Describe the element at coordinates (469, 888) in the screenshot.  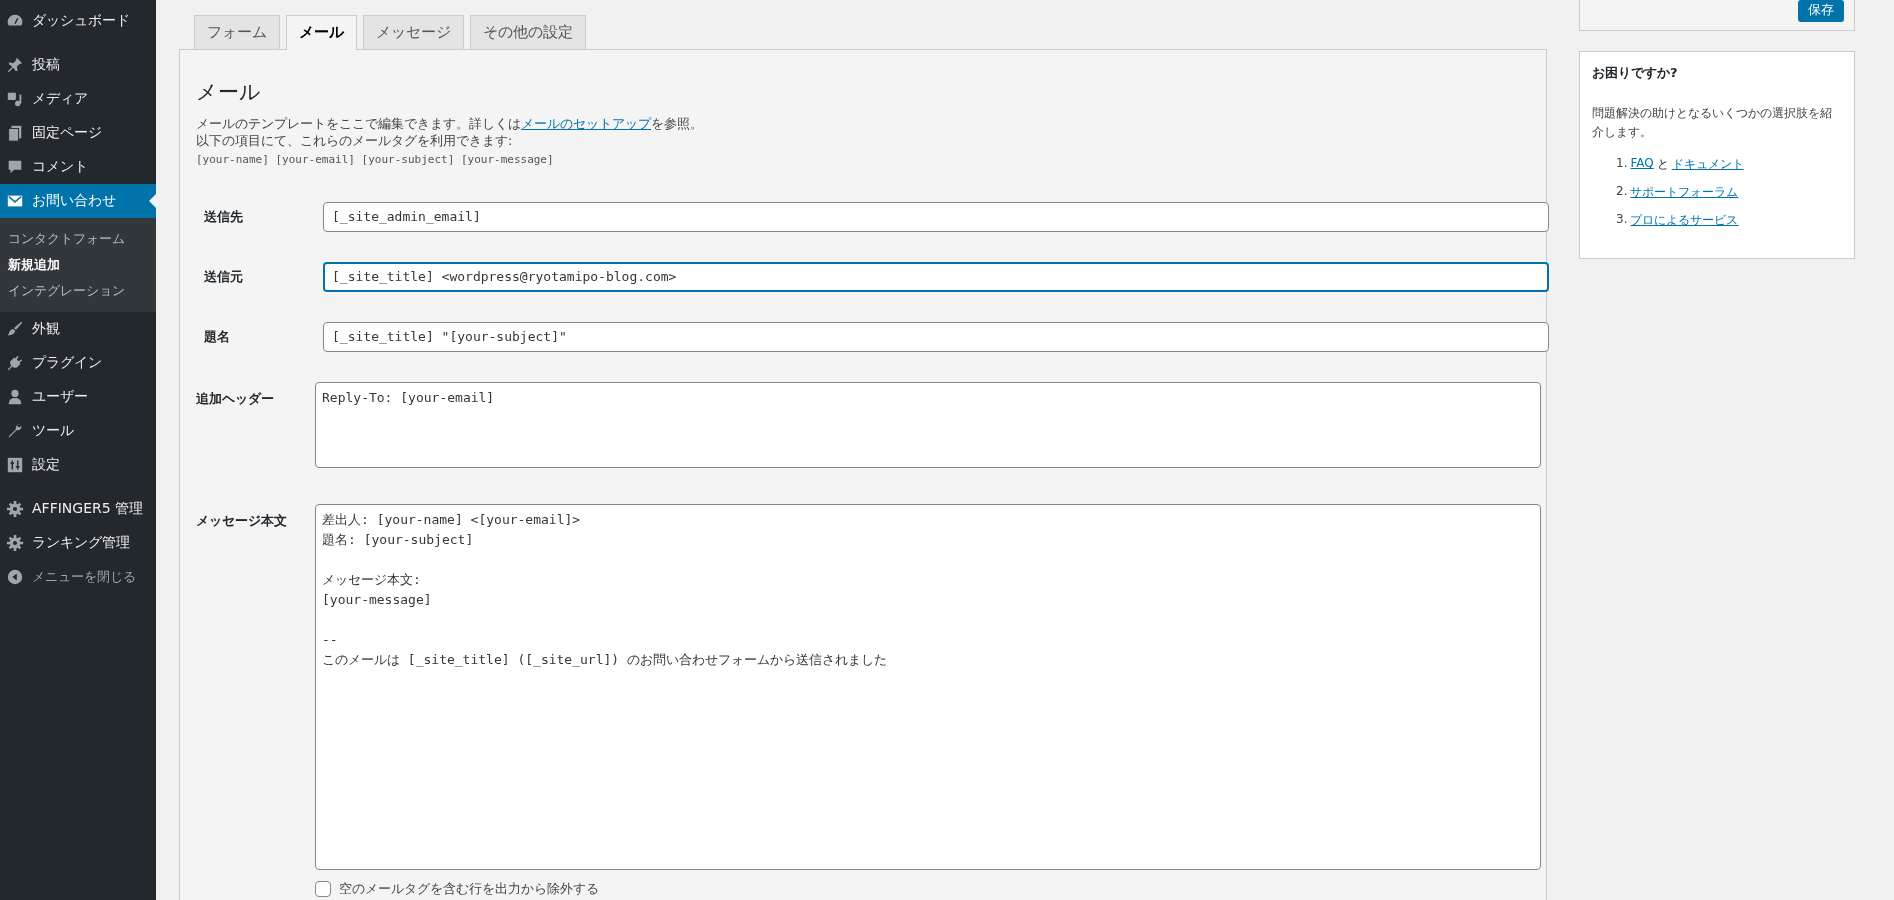
I see `checkbox-label: 空のメールタグを含む行を出力から除外する` at that location.